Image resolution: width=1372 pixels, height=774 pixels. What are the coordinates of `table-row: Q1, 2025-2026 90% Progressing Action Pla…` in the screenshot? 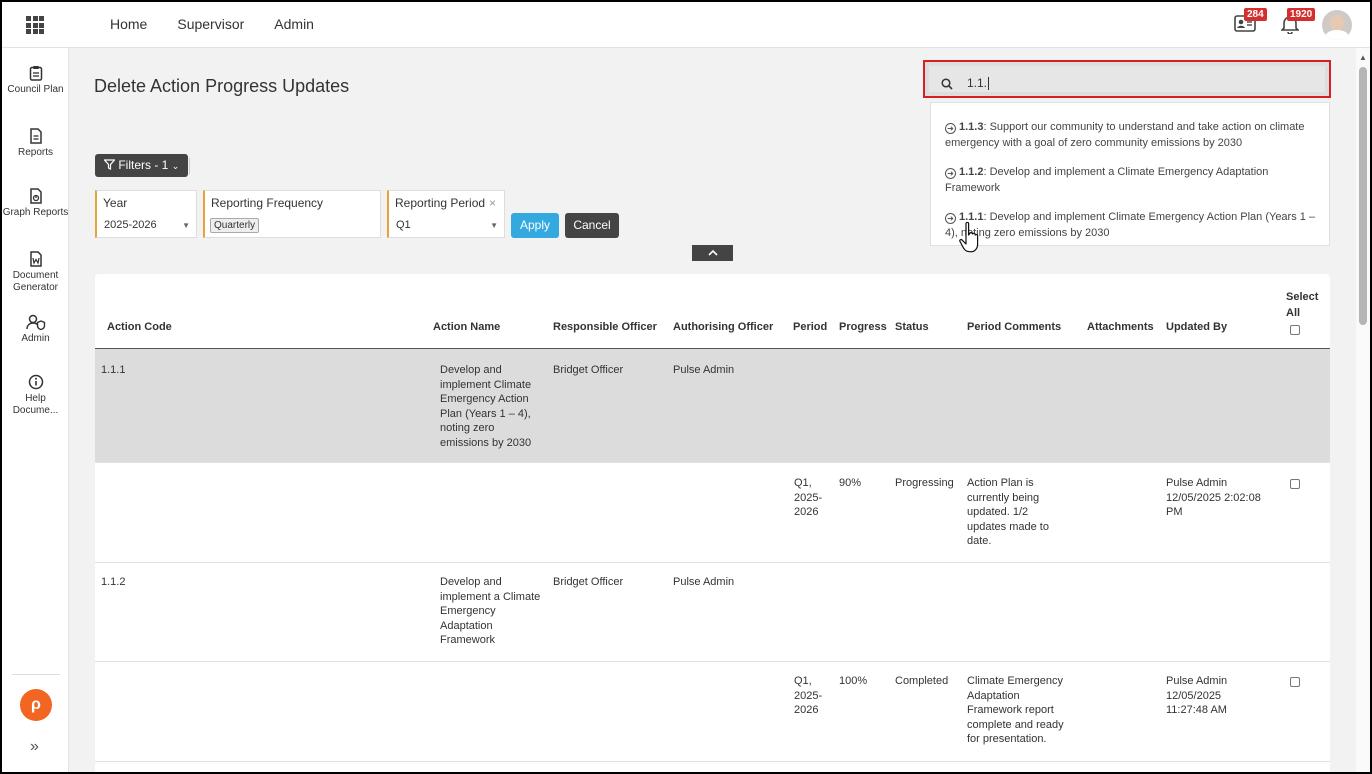 It's located at (712, 513).